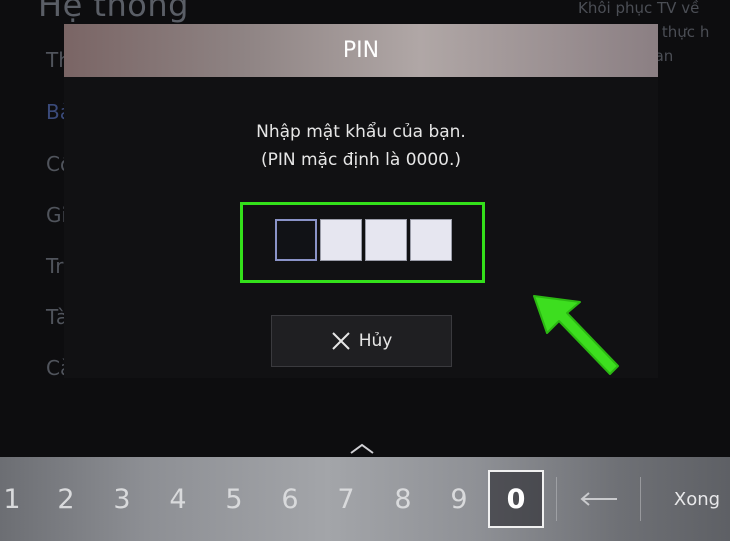 The height and width of the screenshot is (541, 730). I want to click on pin-entry-field, so click(363, 240).